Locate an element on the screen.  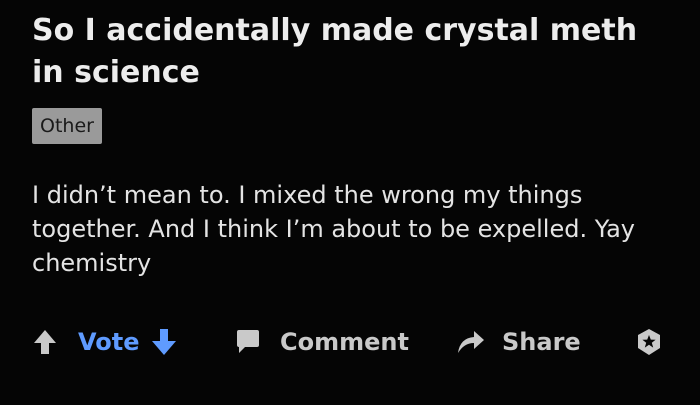
comment-label: Comment is located at coordinates (344, 342).